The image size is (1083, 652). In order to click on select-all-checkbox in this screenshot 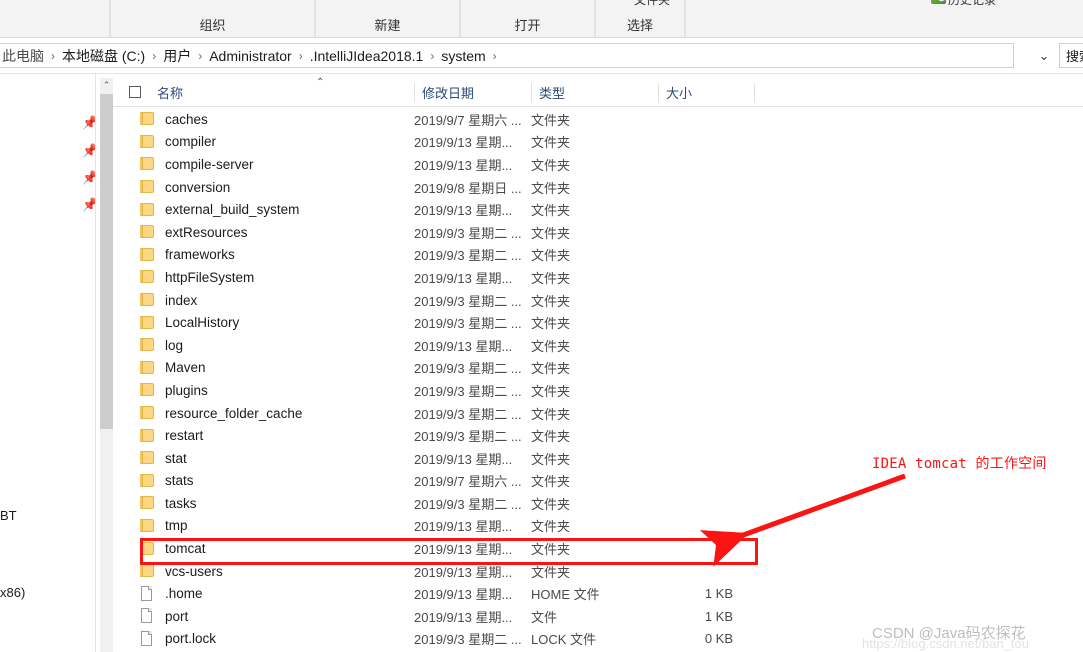, I will do `click(135, 92)`.